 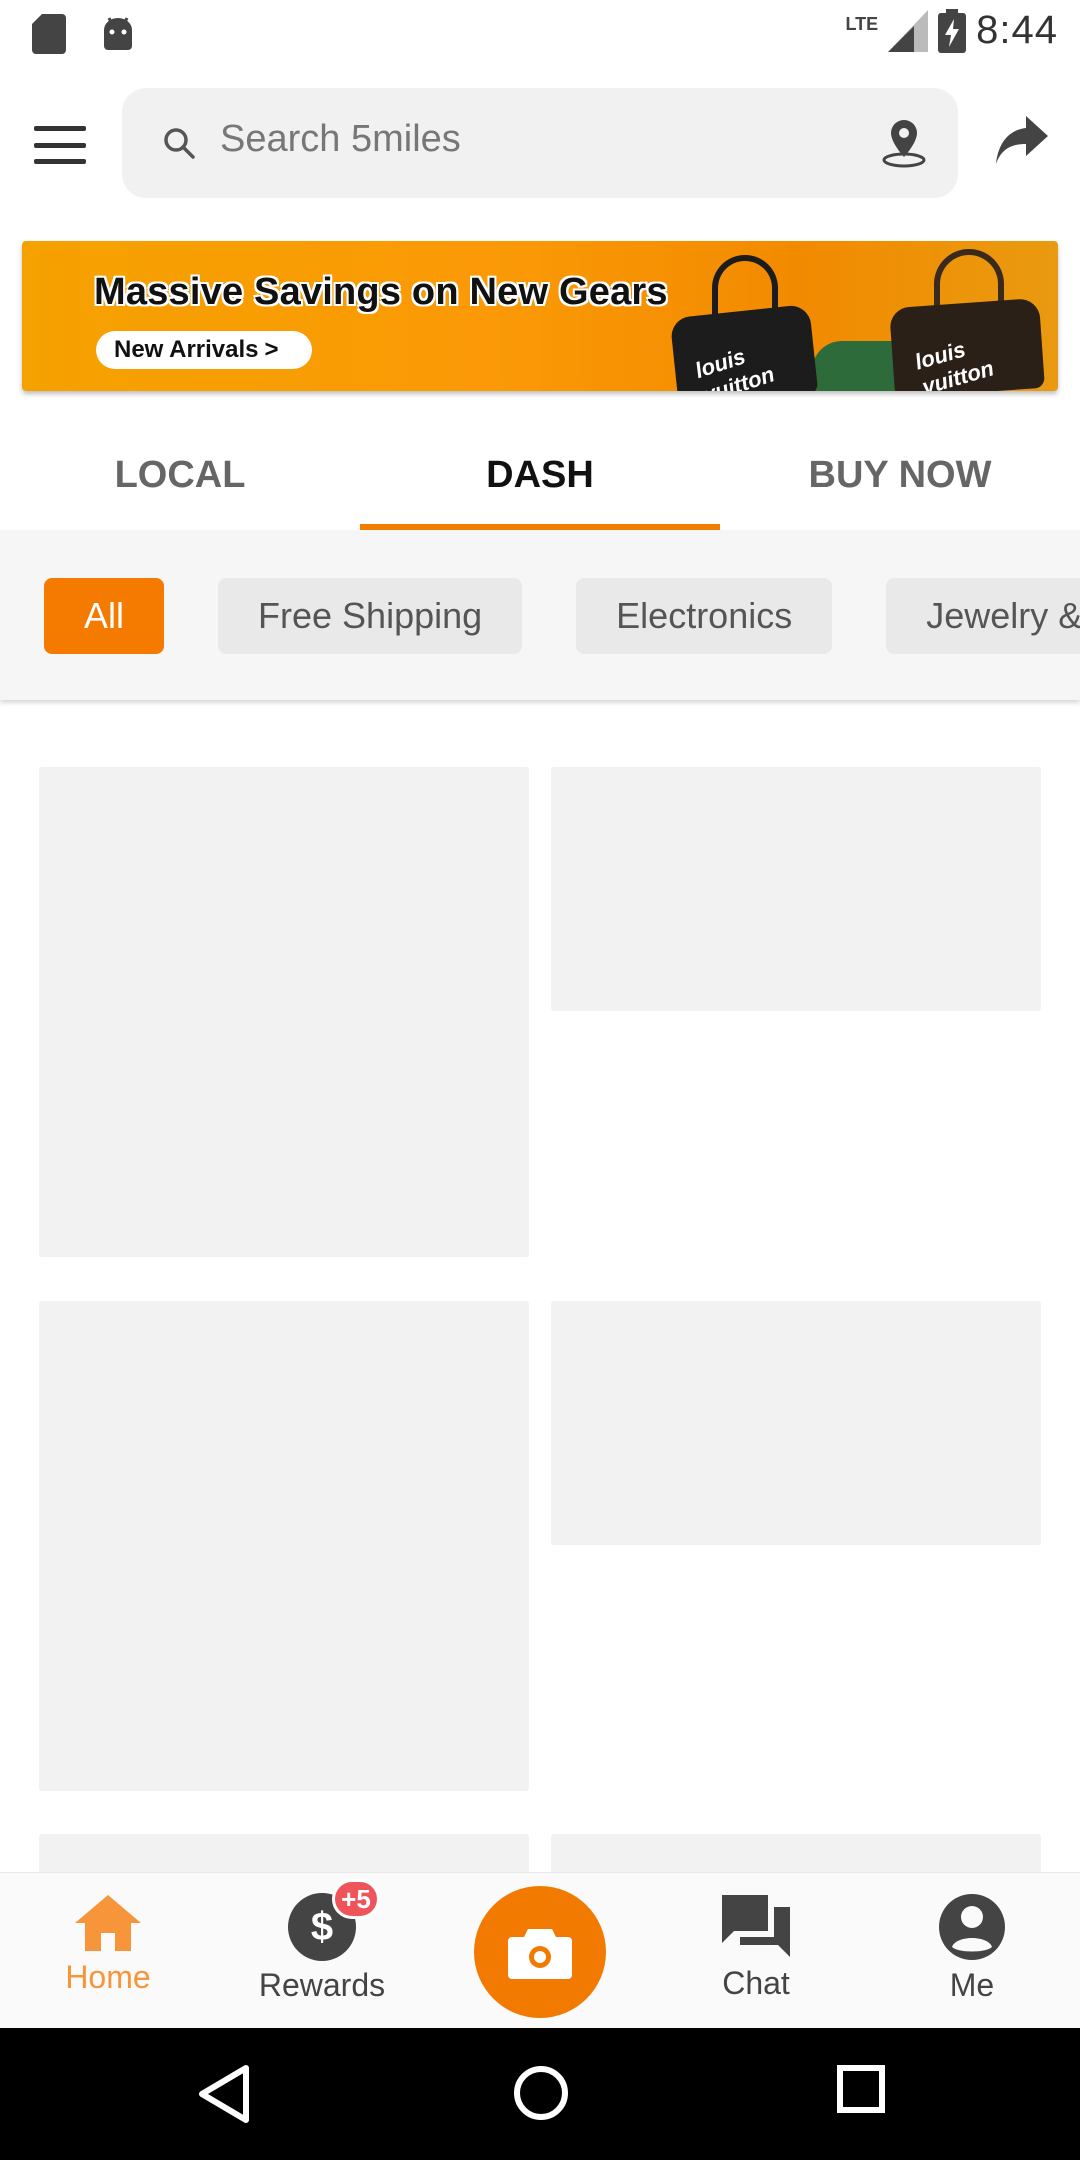 I want to click on location-pin-icon, so click(x=904, y=142).